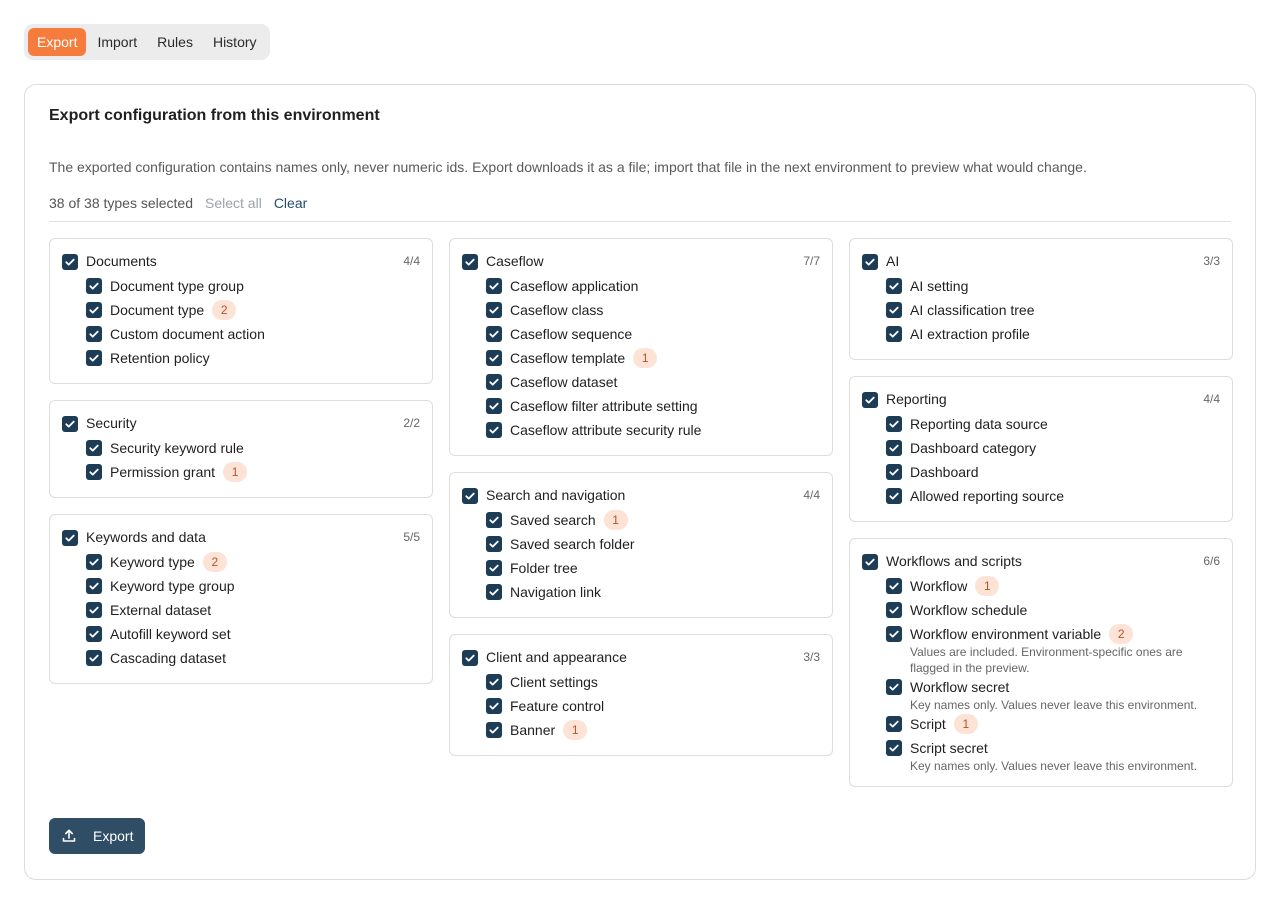 Image resolution: width=1280 pixels, height=900 pixels. Describe the element at coordinates (494, 382) in the screenshot. I see `item-checkbox-caseflow-dataset` at that location.